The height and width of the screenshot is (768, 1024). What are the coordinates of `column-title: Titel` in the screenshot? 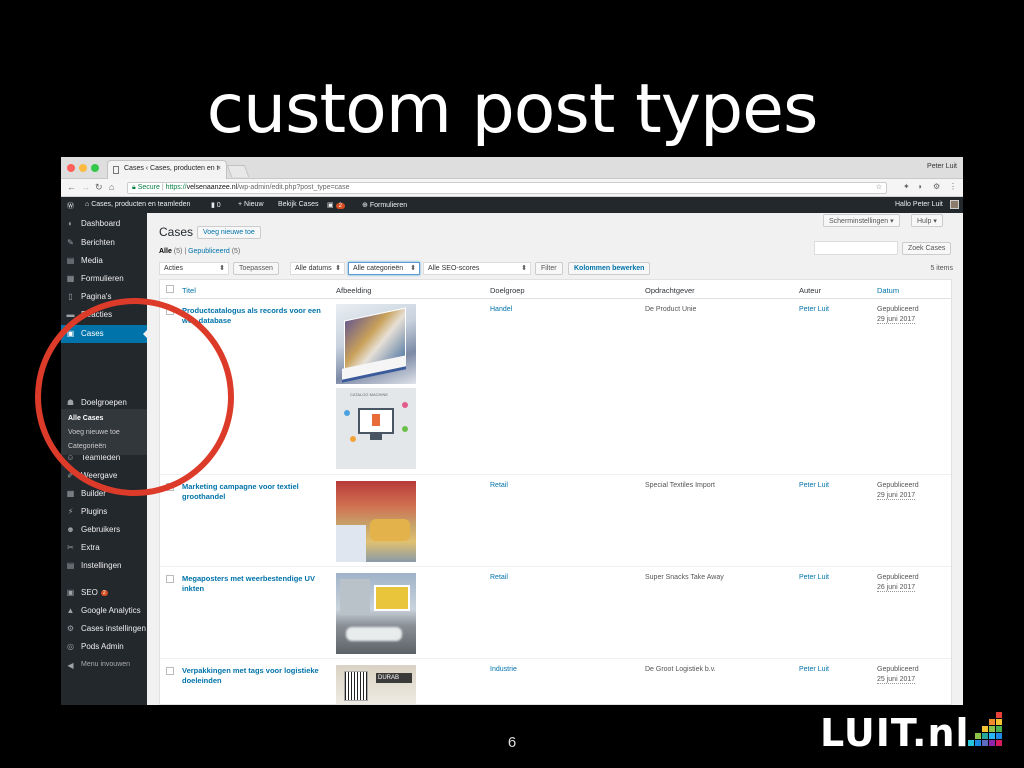 It's located at (189, 290).